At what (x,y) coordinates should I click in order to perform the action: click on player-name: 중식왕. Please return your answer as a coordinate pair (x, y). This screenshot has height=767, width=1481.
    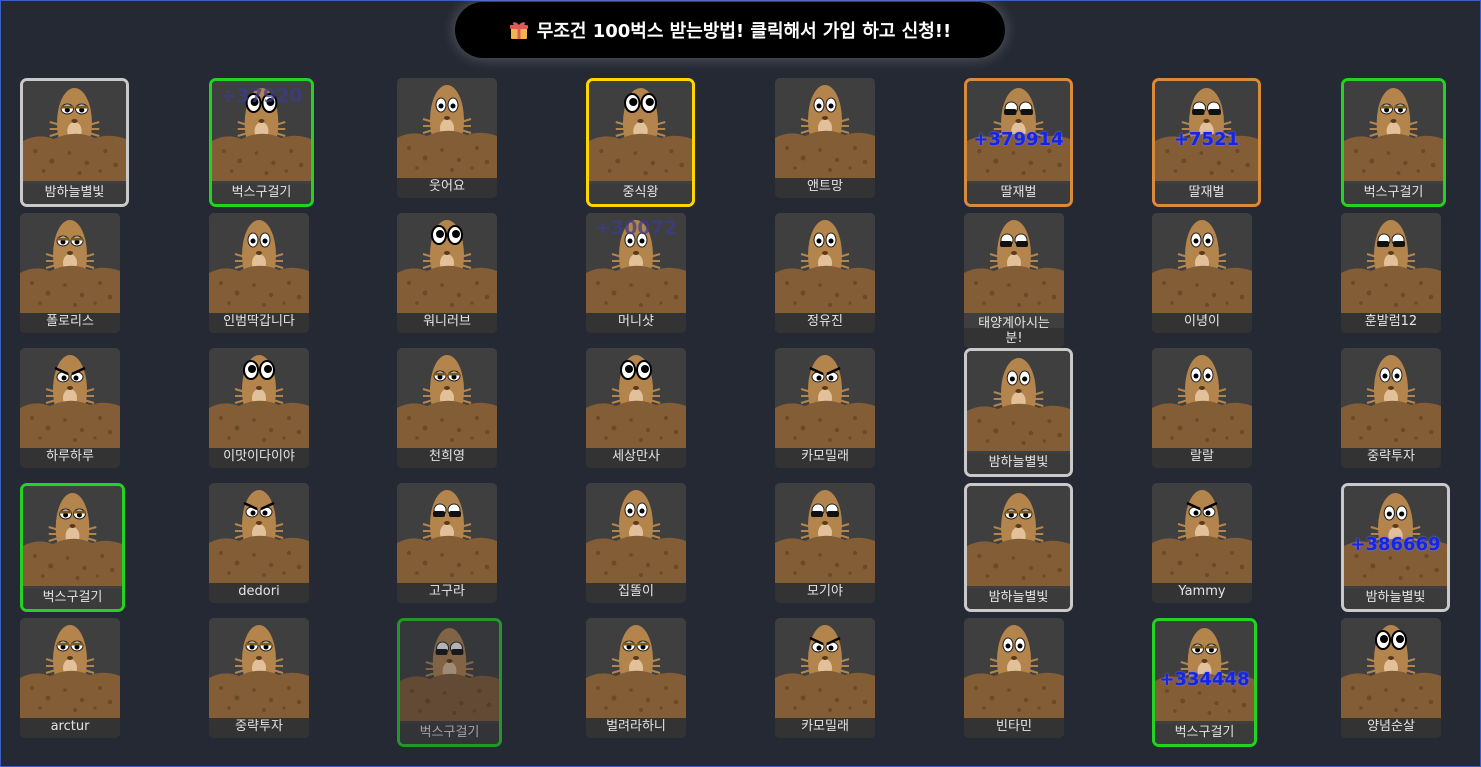
    Looking at the image, I should click on (640, 192).